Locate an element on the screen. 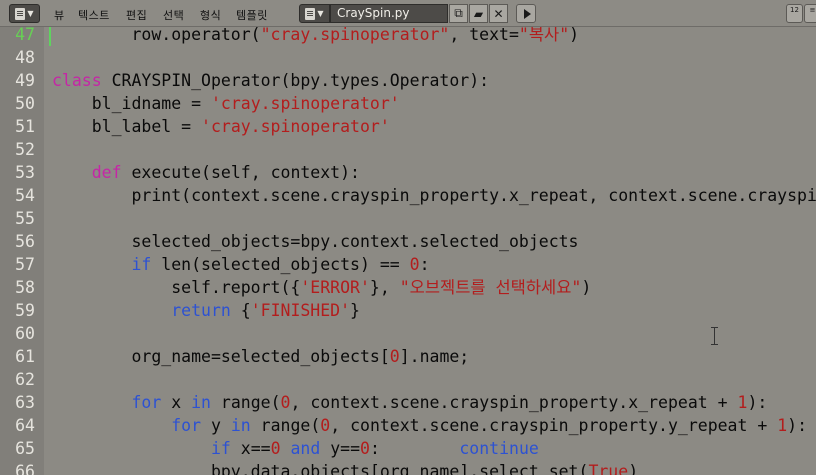 The width and height of the screenshot is (816, 475). code-line: 62 is located at coordinates (408, 379).